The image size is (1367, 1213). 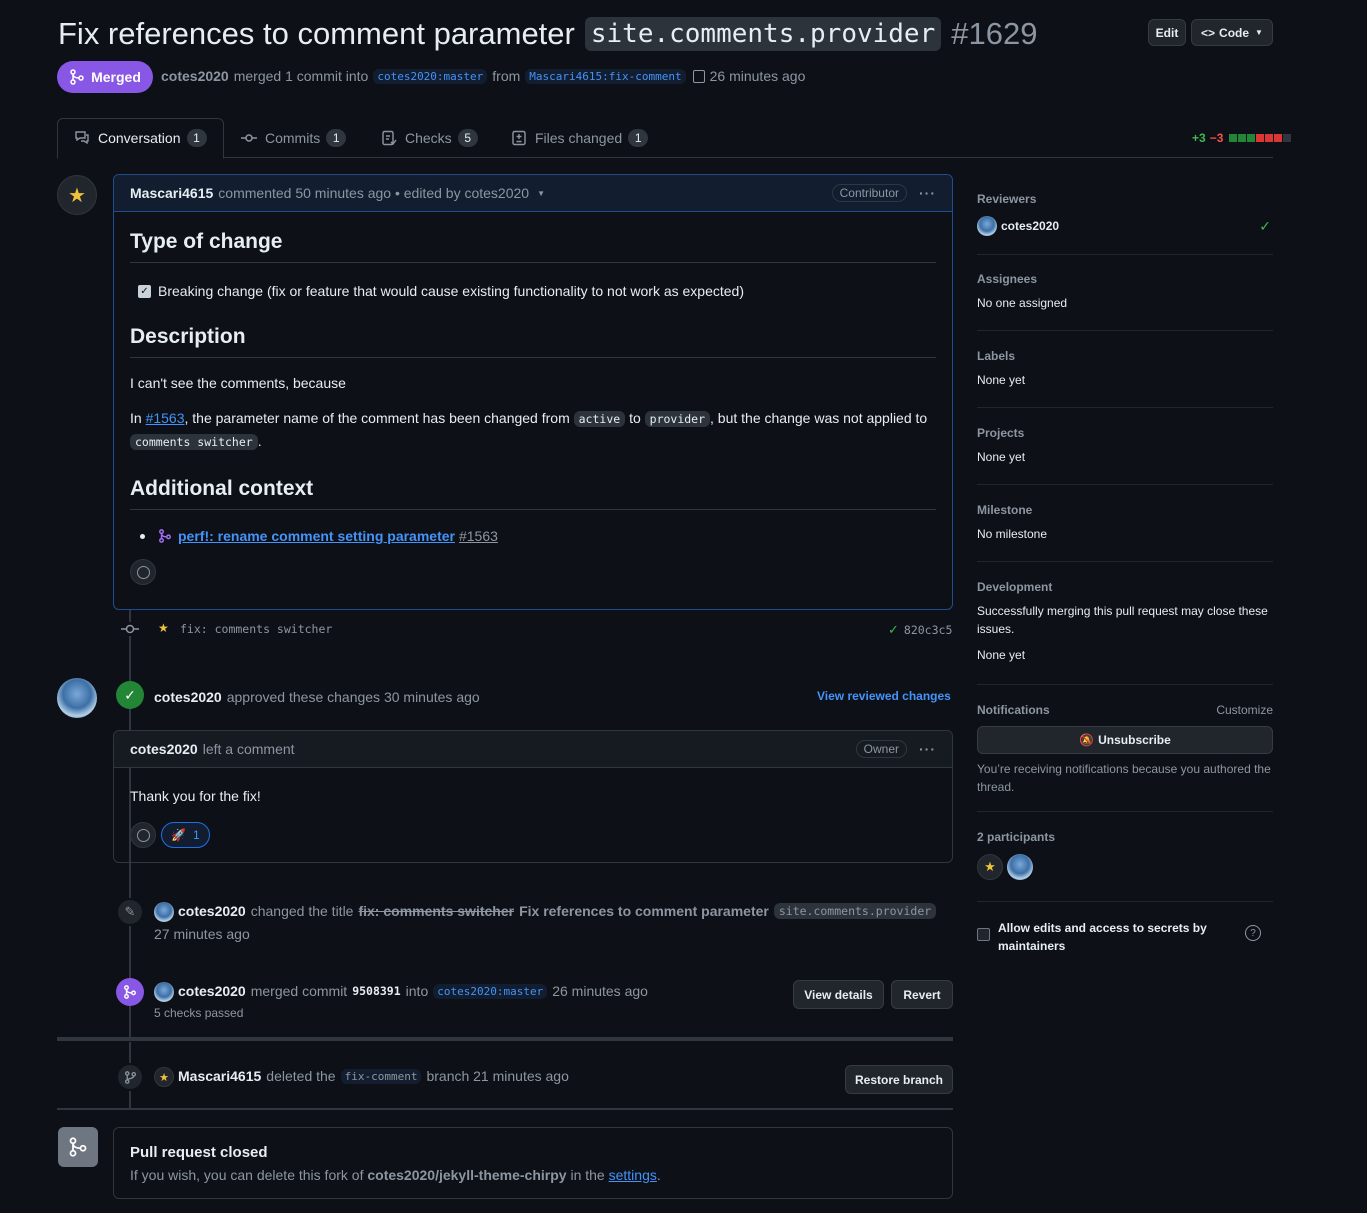 What do you see at coordinates (605, 76) in the screenshot?
I see `head-branch: Mascari4615:fix-comment` at bounding box center [605, 76].